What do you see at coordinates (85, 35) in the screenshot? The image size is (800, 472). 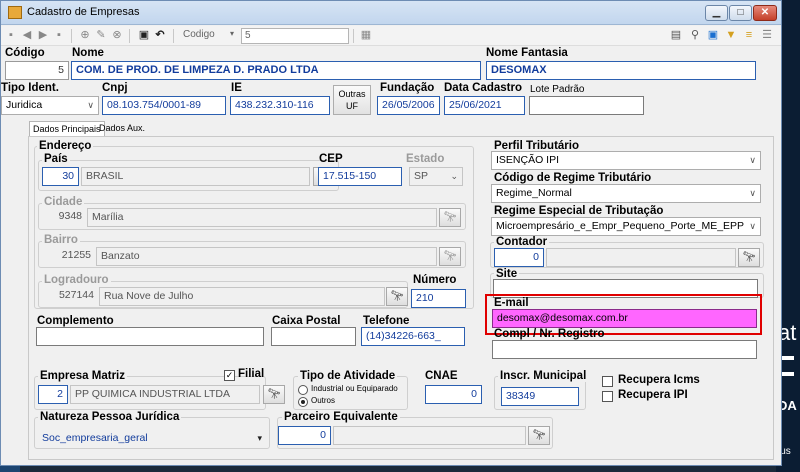 I see `add-icon: ⊕` at bounding box center [85, 35].